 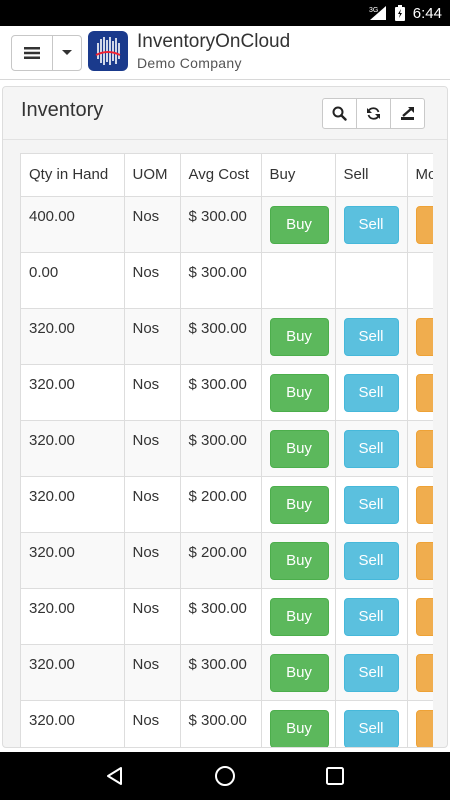 I want to click on header-uom: UOM, so click(x=152, y=175).